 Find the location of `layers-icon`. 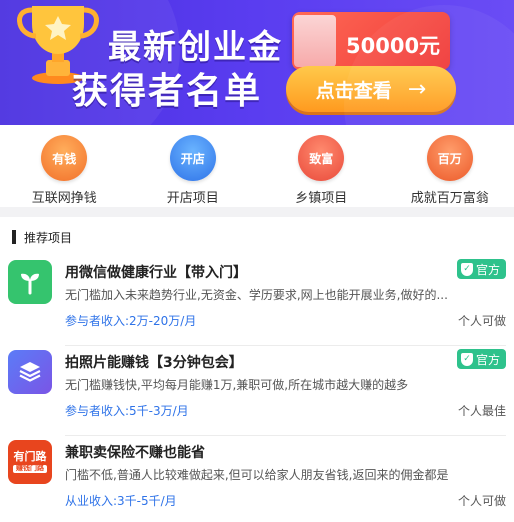

layers-icon is located at coordinates (30, 372).